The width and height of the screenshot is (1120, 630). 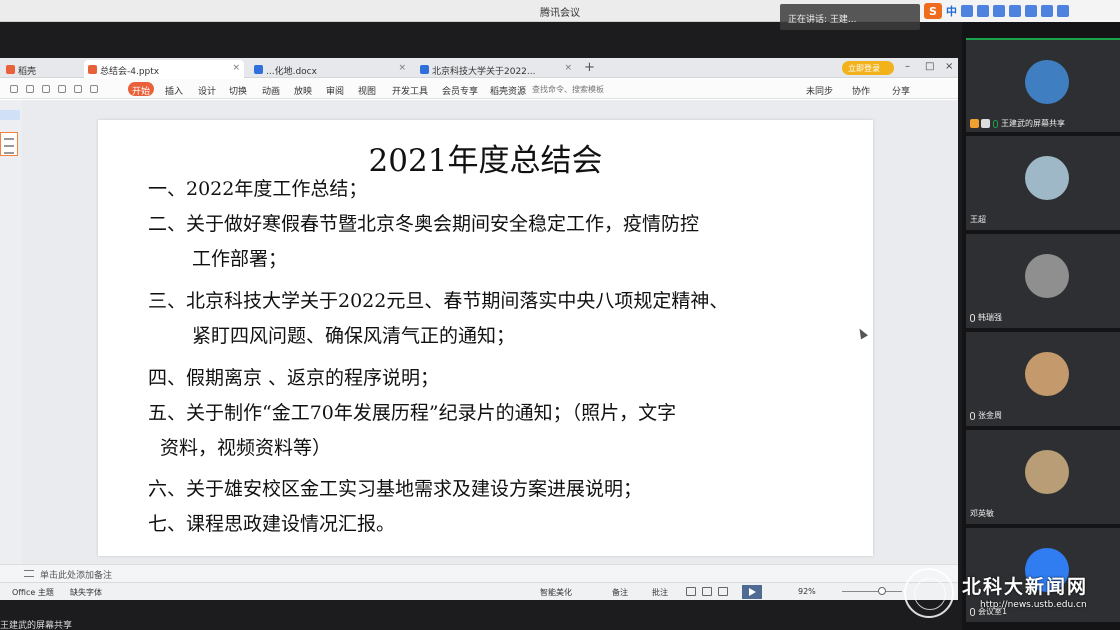 What do you see at coordinates (907, 66) in the screenshot?
I see `minimize-icon: –` at bounding box center [907, 66].